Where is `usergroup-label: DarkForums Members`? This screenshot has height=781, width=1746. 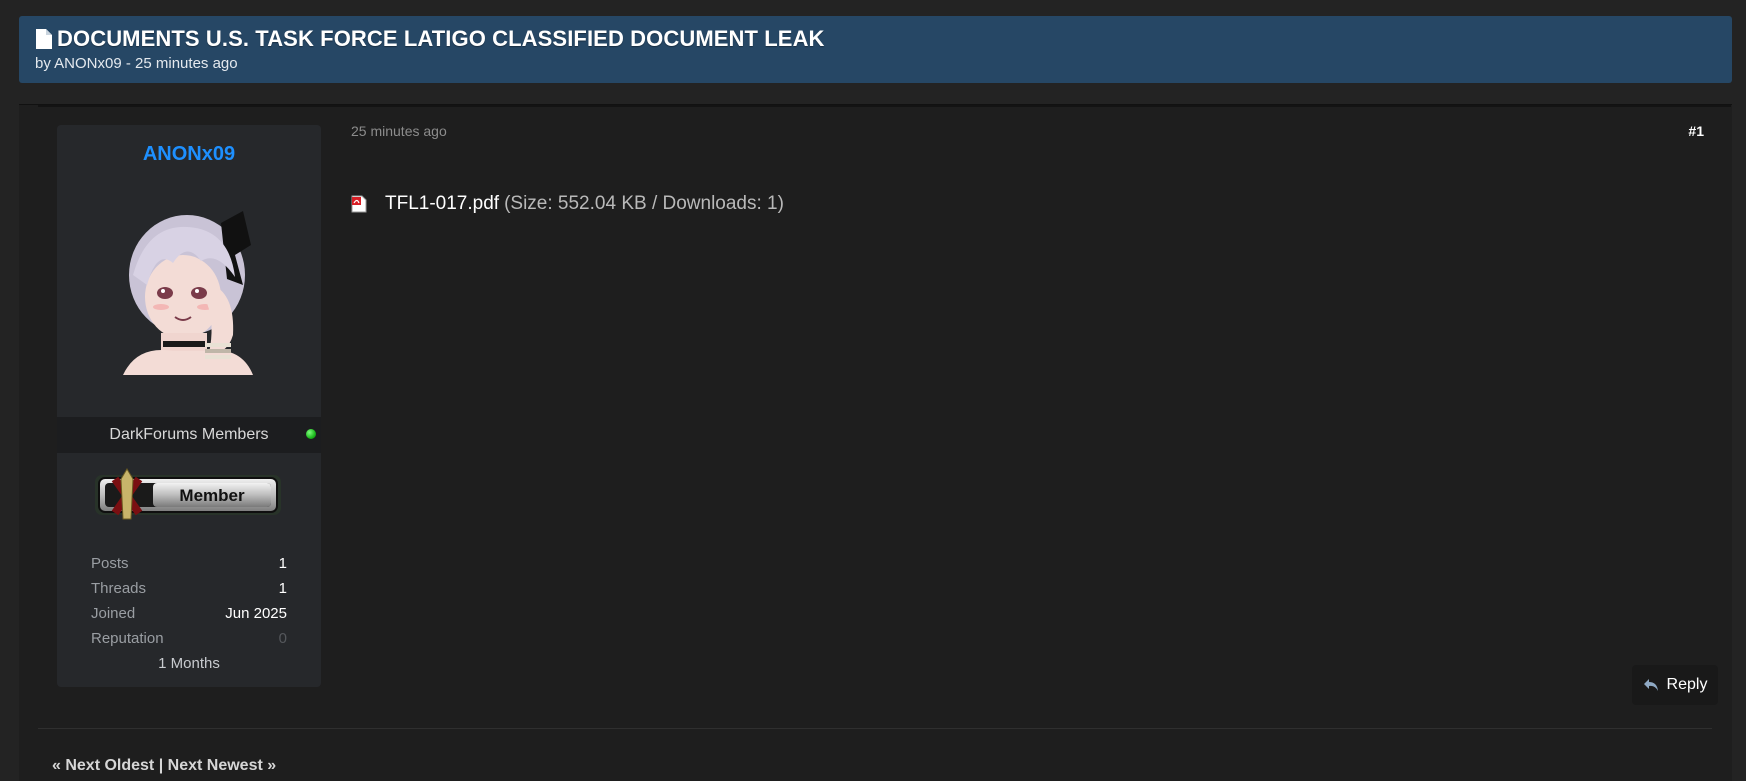 usergroup-label: DarkForums Members is located at coordinates (189, 434).